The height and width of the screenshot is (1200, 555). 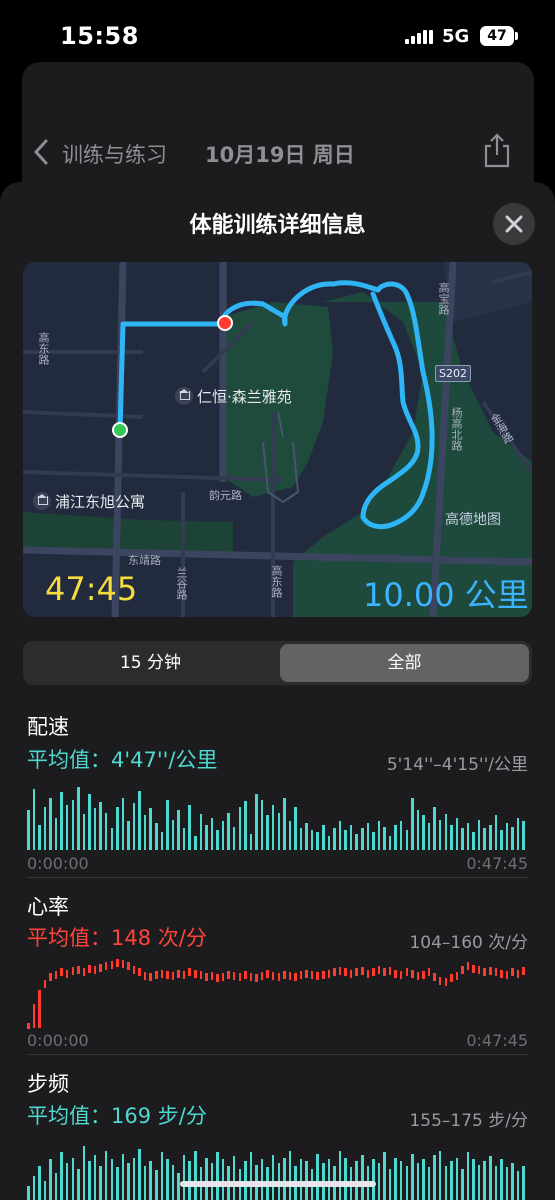 I want to click on poi-name: 仁恒·森兰雅苑, so click(x=244, y=397).